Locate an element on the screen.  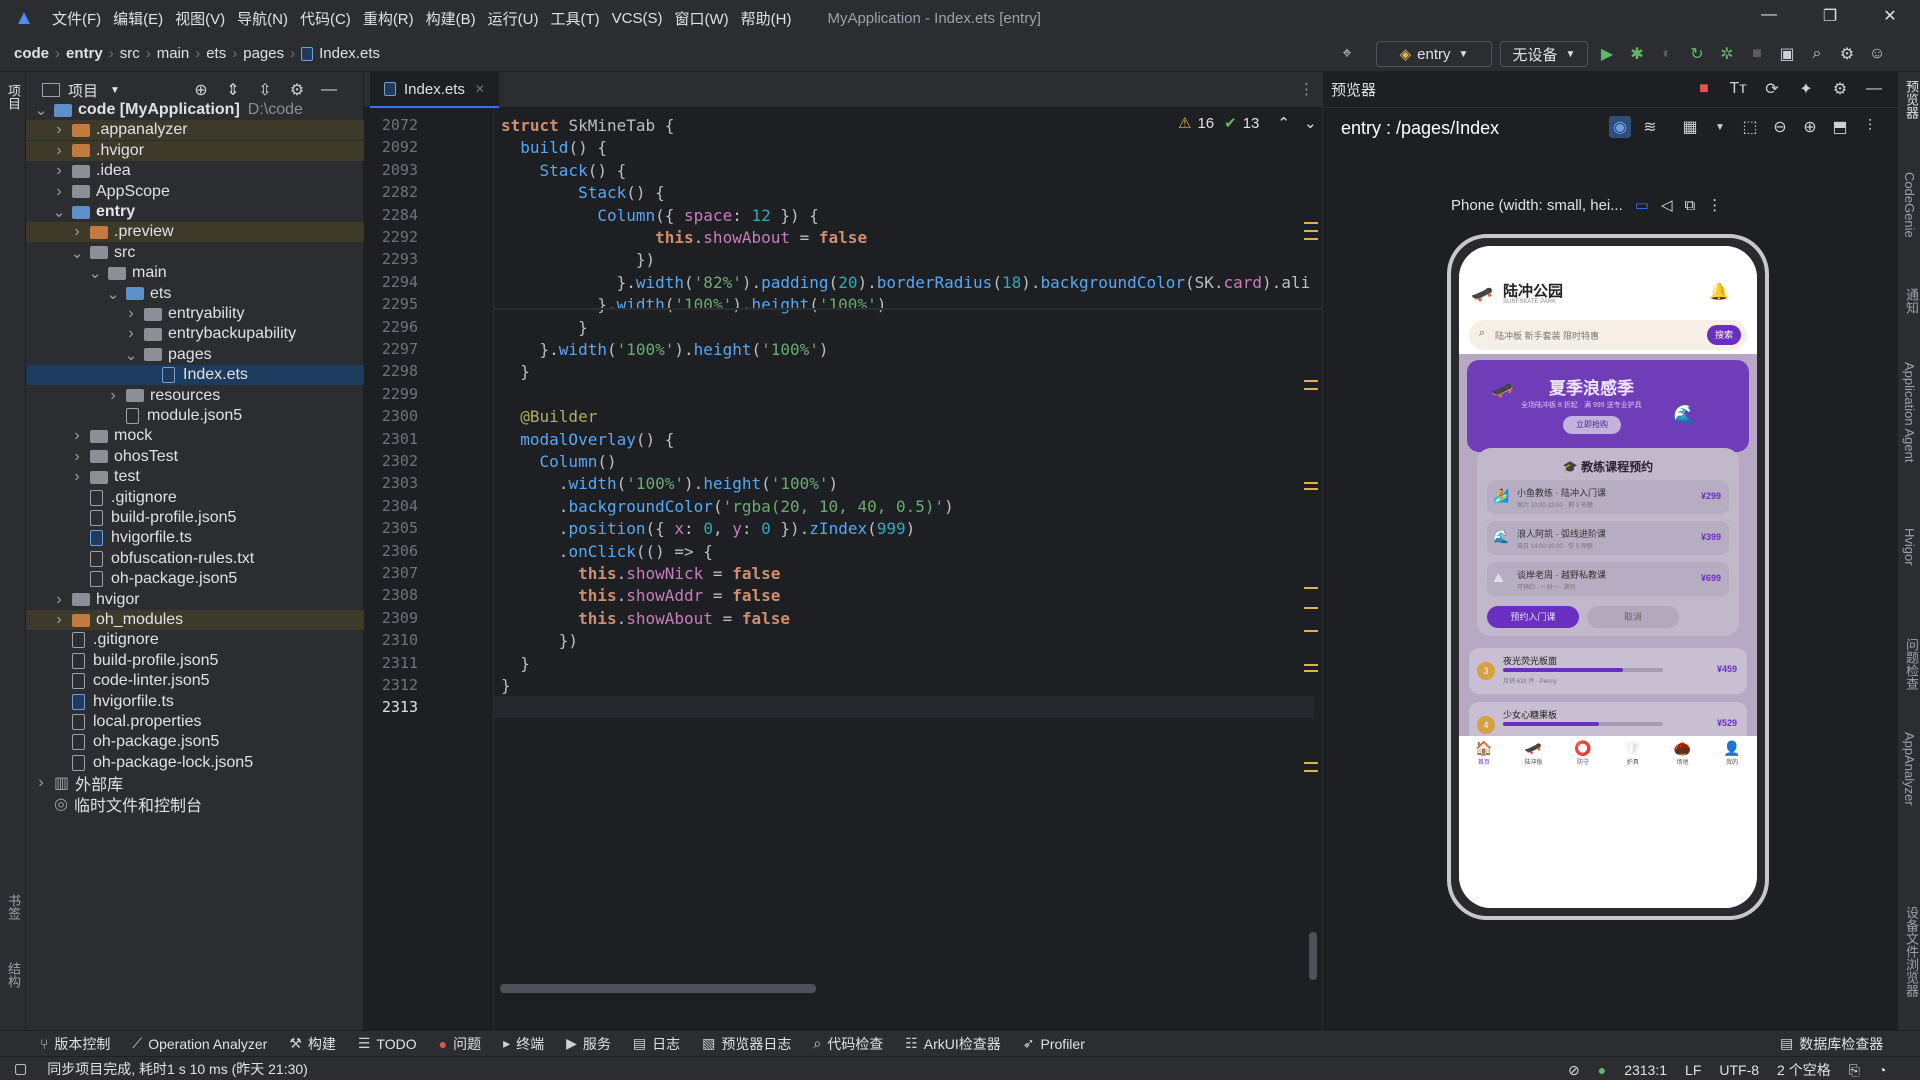
horizontal-scrollbar is located at coordinates (658, 988).